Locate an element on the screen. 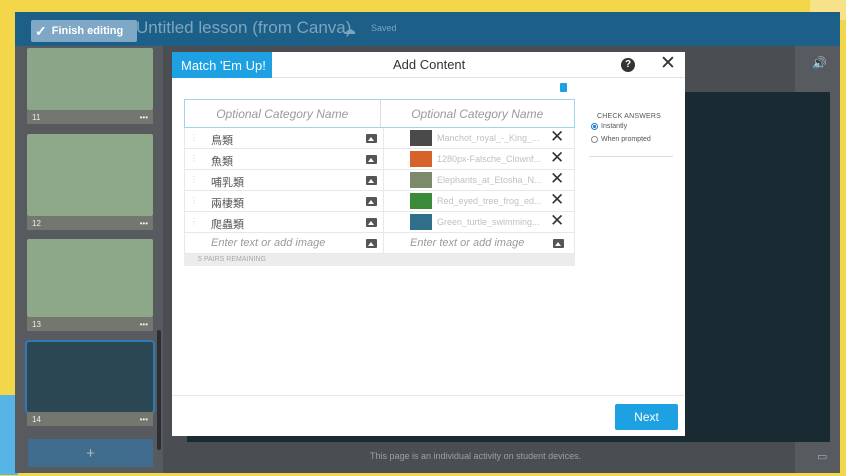 The image size is (846, 476). add-slide-icon: + is located at coordinates (90, 453).